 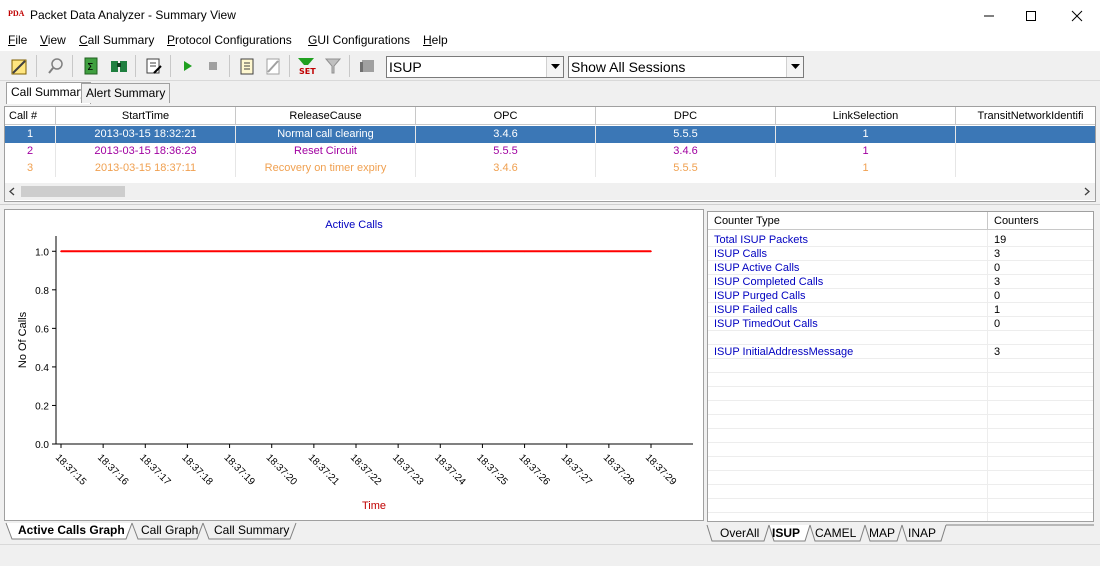 What do you see at coordinates (435, 40) in the screenshot?
I see `menu-help: Help` at bounding box center [435, 40].